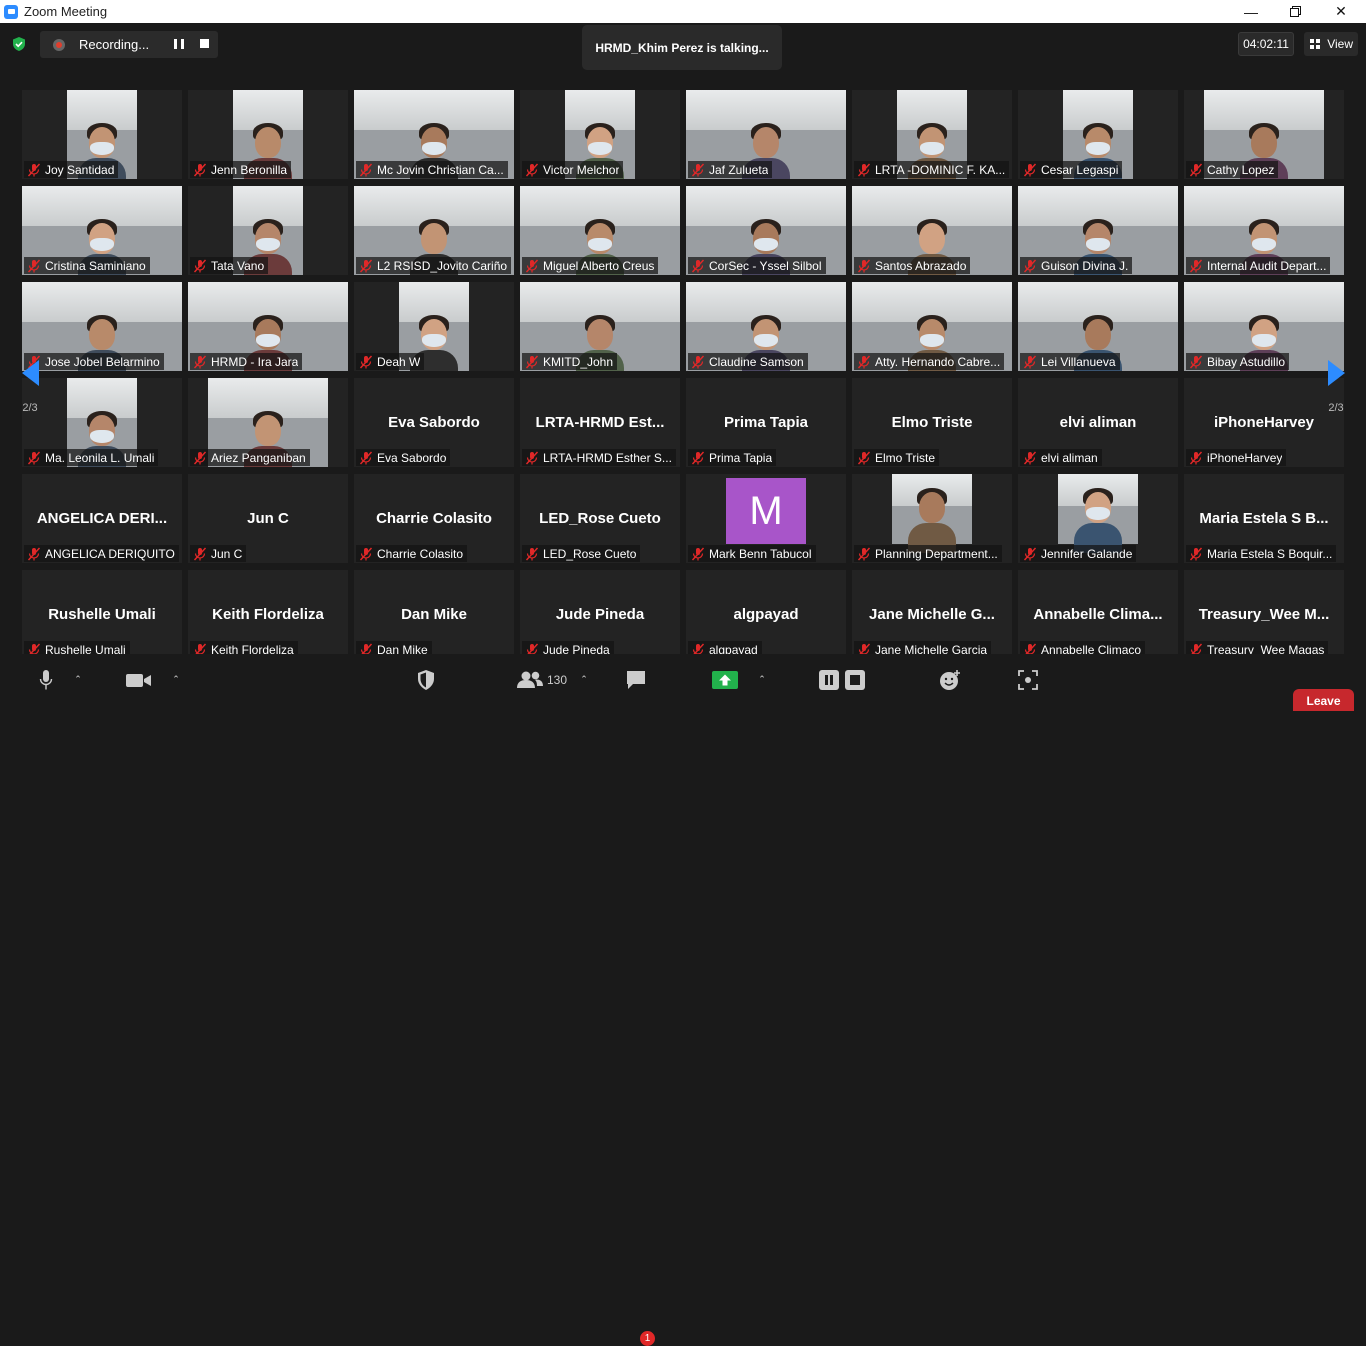 The width and height of the screenshot is (1366, 1346). Describe the element at coordinates (600, 230) in the screenshot. I see `participant-tile: Miguel Alberto Creus` at that location.